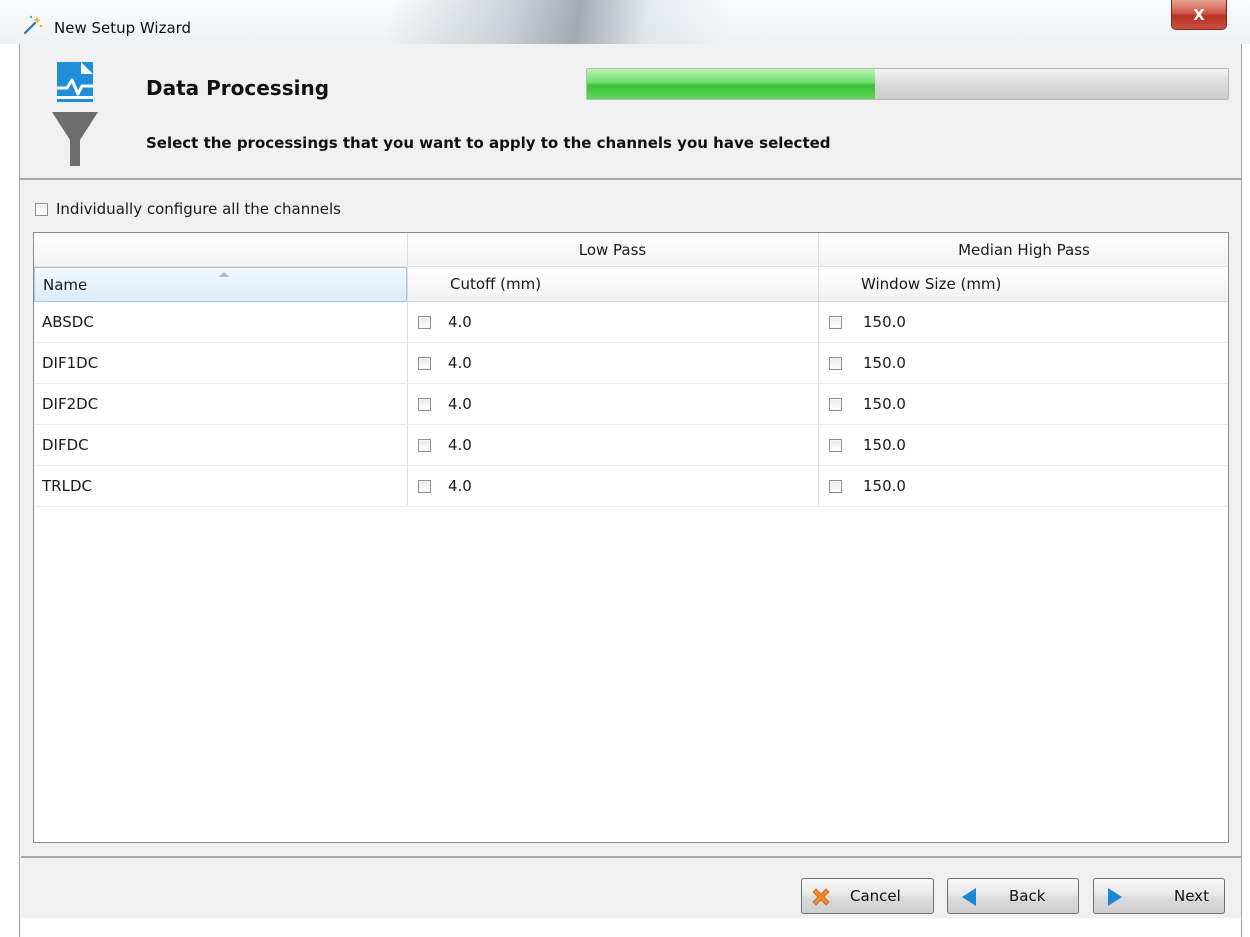 Image resolution: width=1250 pixels, height=937 pixels. What do you see at coordinates (220, 250) in the screenshot?
I see `group-header-blank` at bounding box center [220, 250].